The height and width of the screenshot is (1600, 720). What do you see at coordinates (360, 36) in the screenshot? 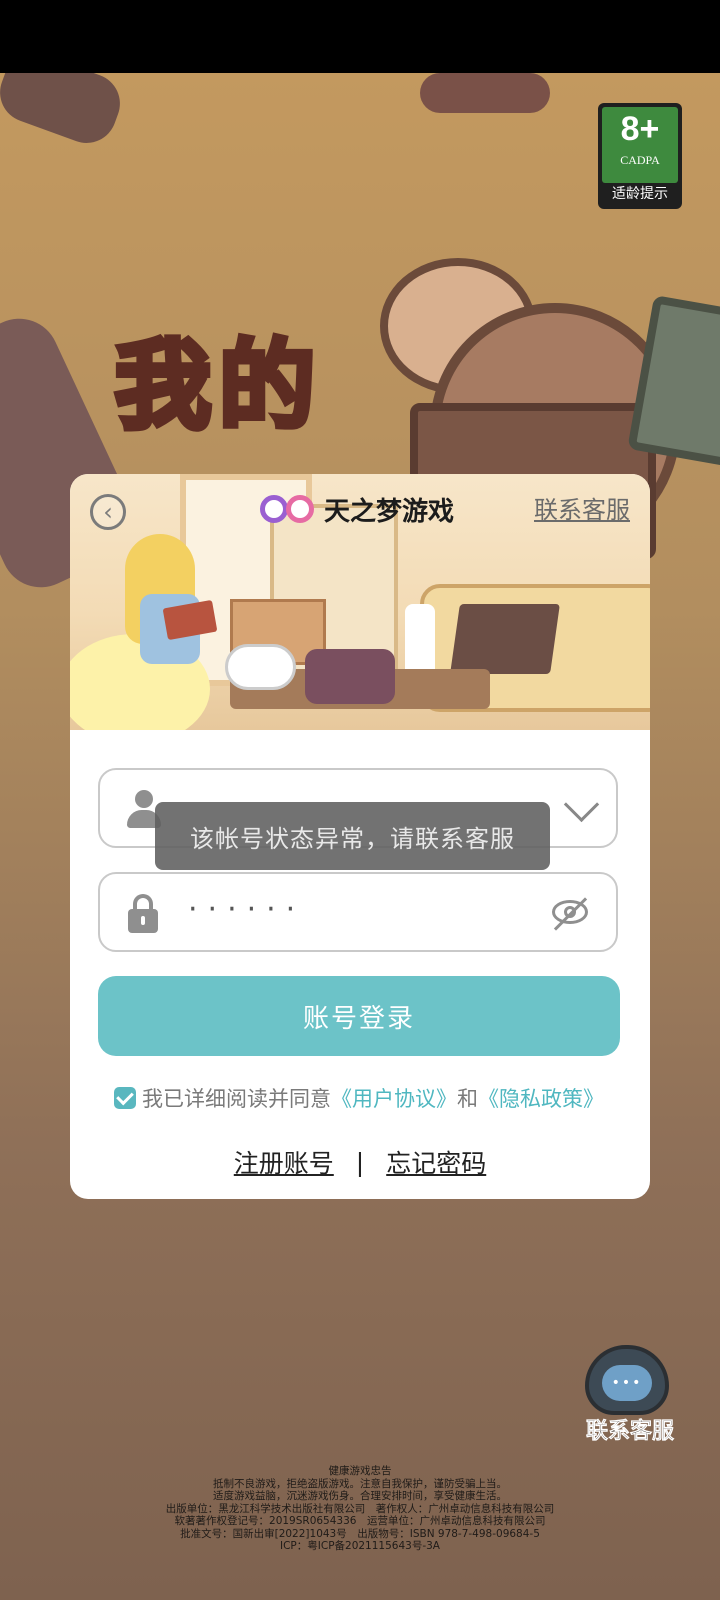
I see `status-bar` at bounding box center [360, 36].